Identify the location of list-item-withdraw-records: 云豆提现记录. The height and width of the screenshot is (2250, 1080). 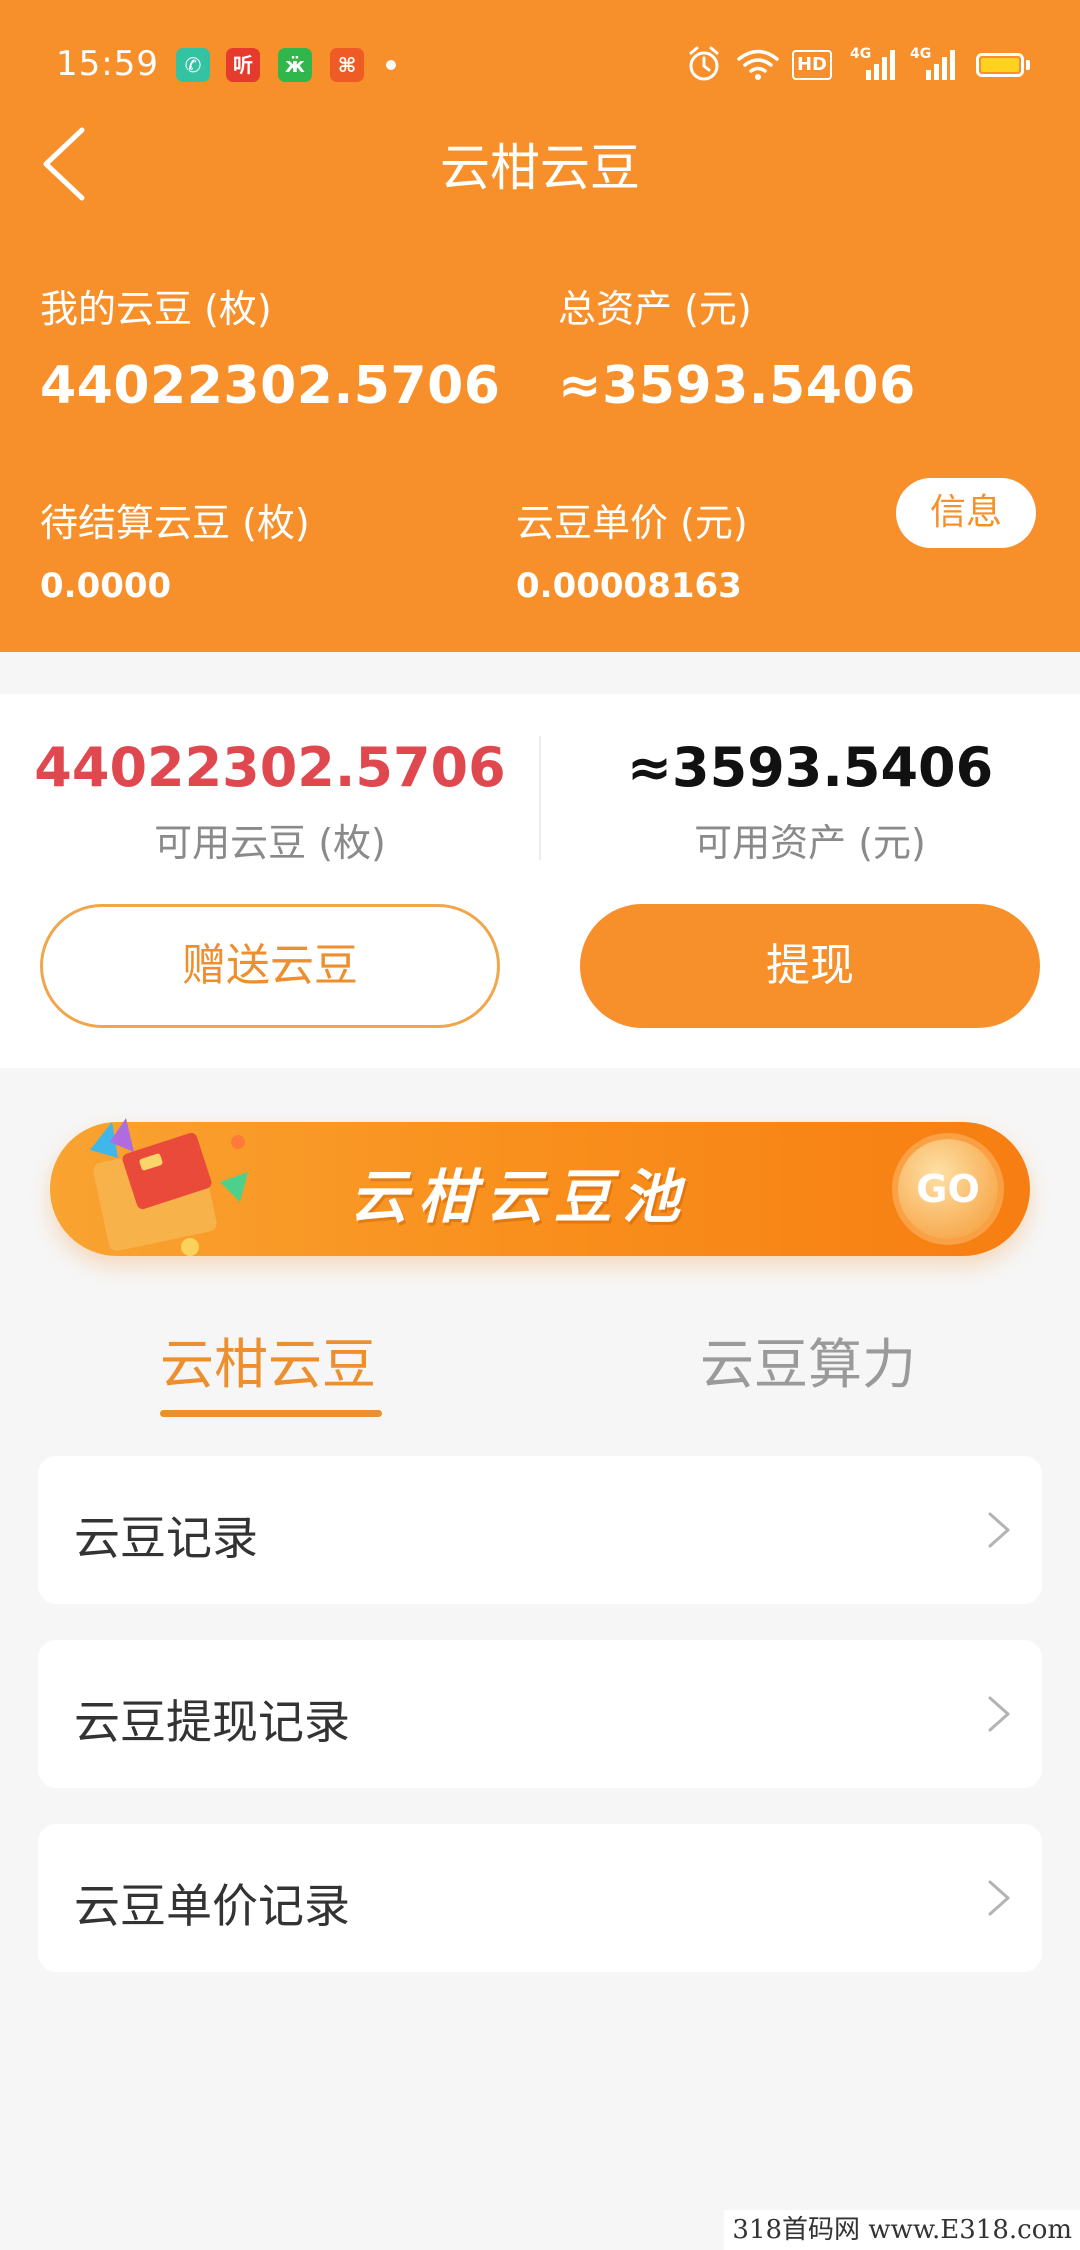
(540, 1714).